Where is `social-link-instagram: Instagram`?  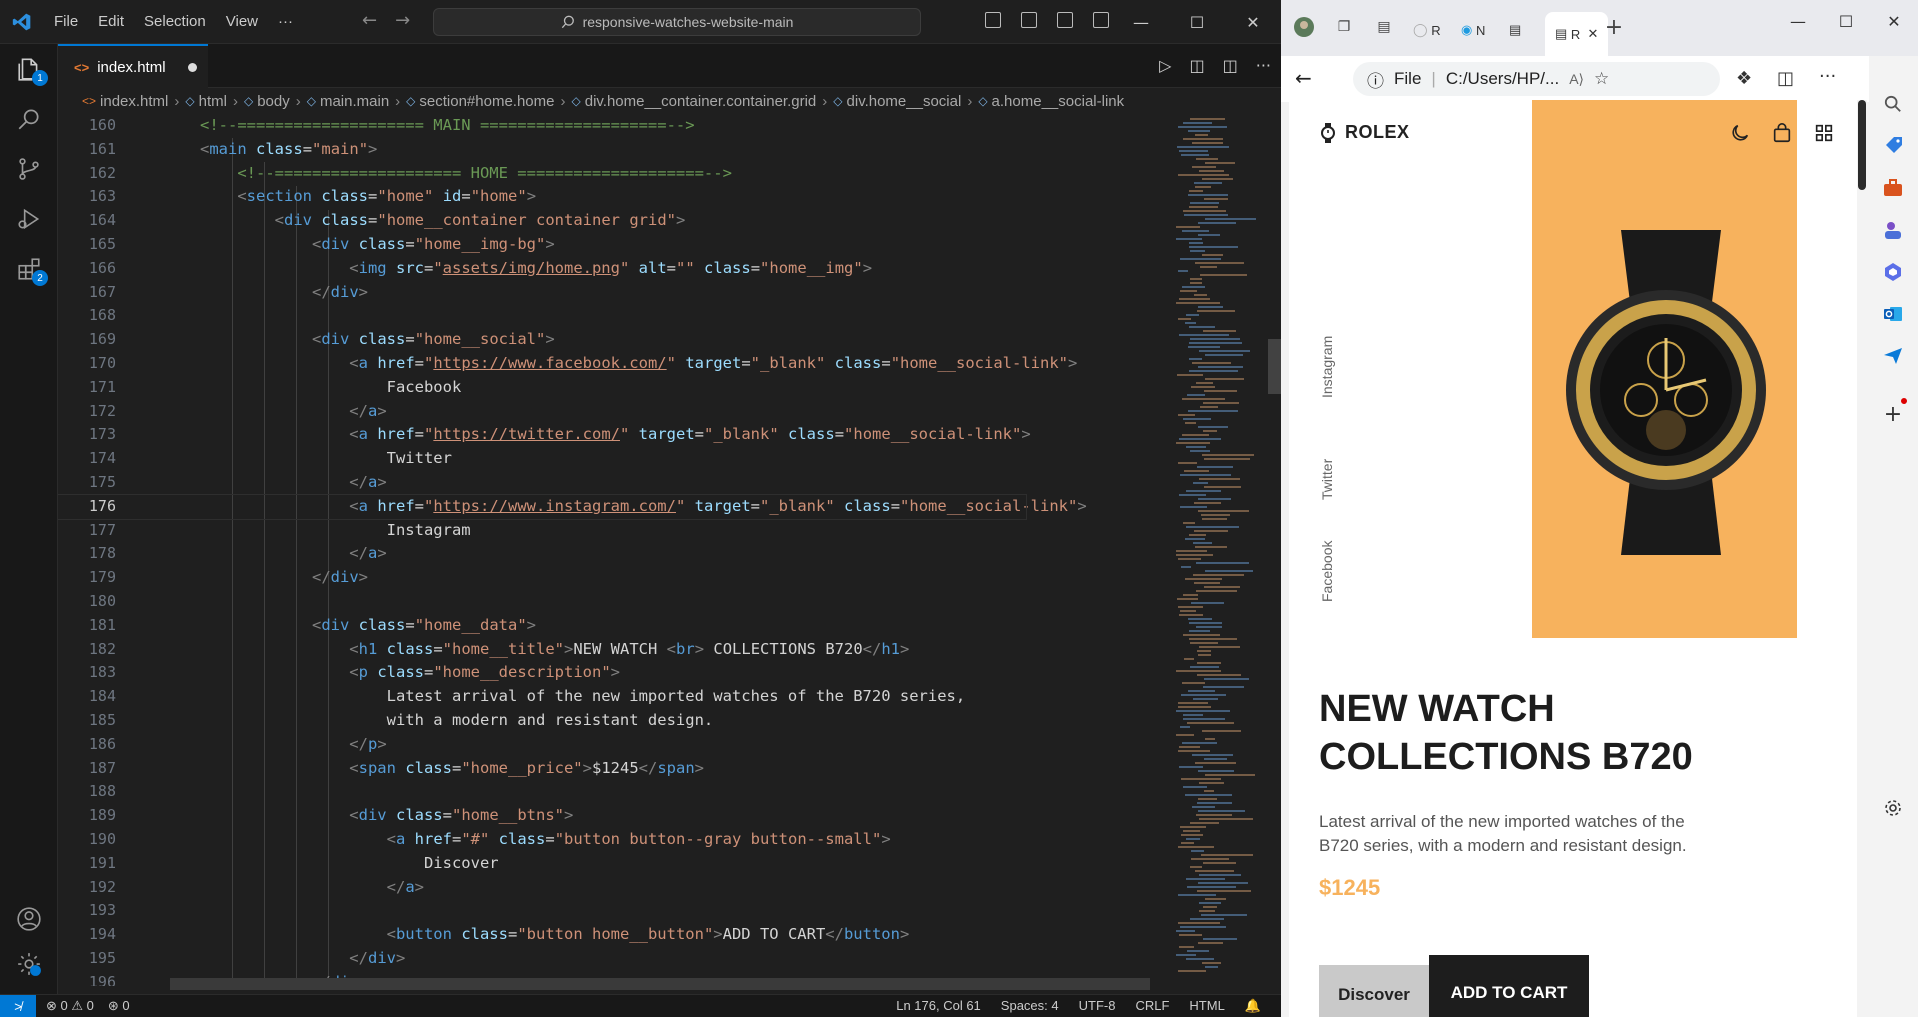
social-link-instagram: Instagram is located at coordinates (1327, 367).